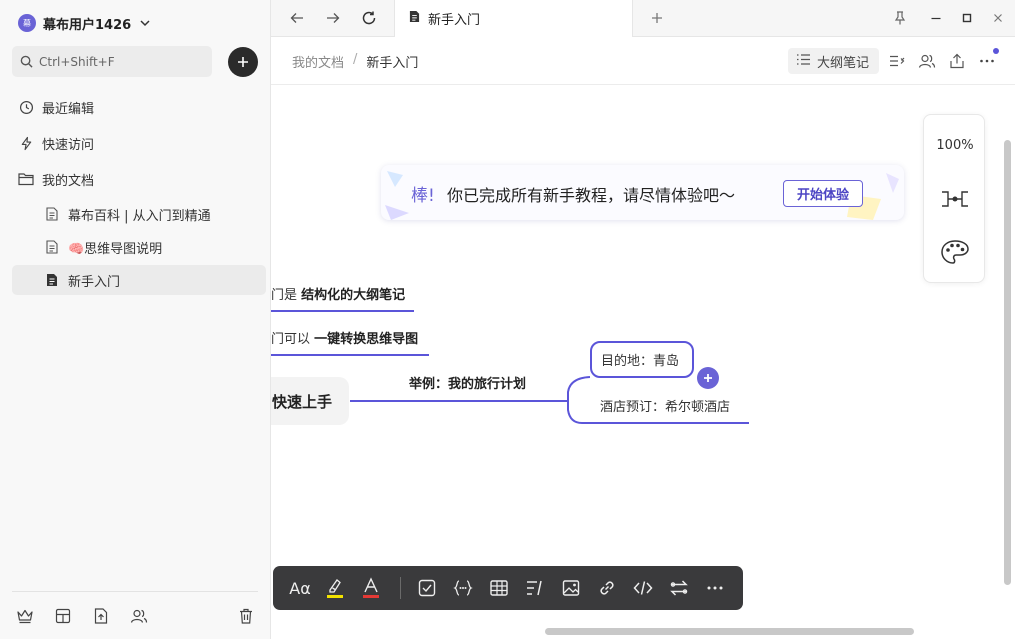 This screenshot has height=639, width=1015. I want to click on start-experience-button: 开始体验, so click(823, 193).